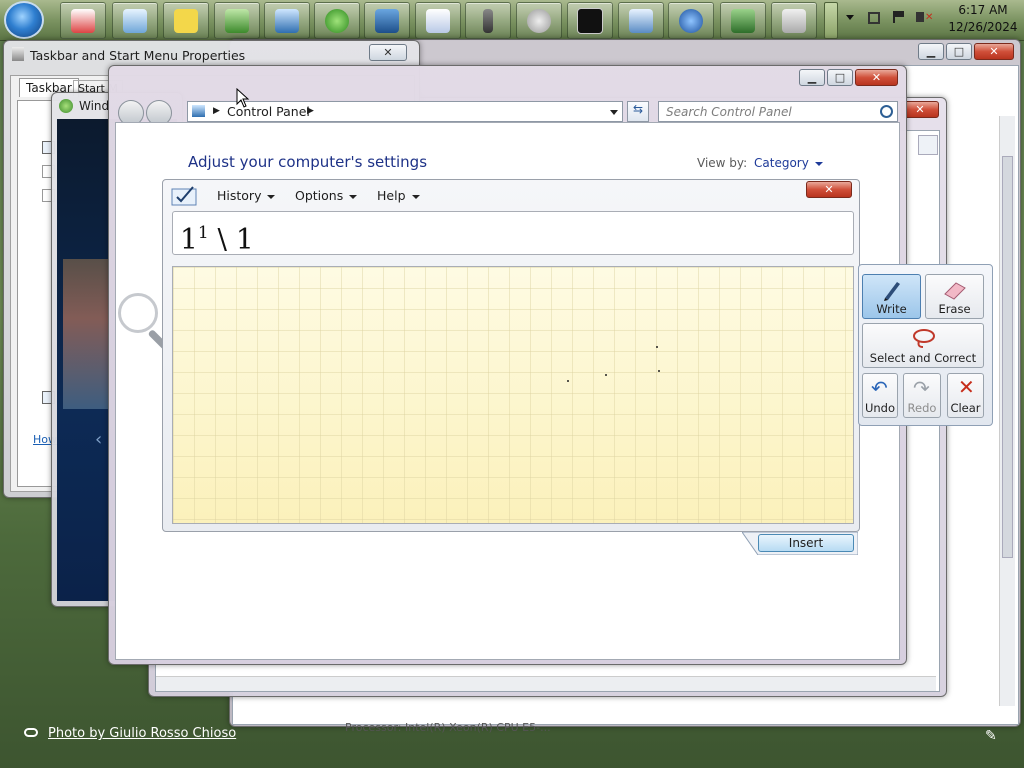  Describe the element at coordinates (488, 20) in the screenshot. I see `taskbar-app-microphone` at that location.